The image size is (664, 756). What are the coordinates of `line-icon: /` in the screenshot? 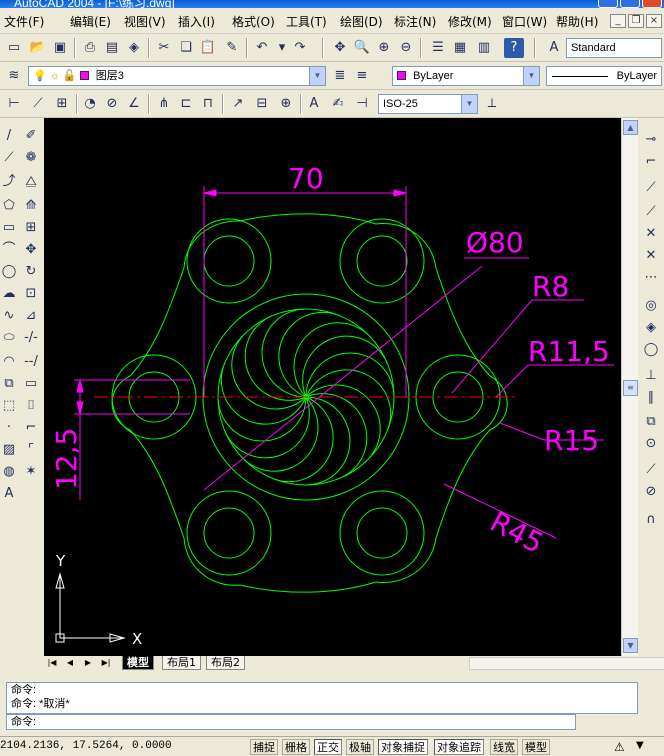 It's located at (9, 136).